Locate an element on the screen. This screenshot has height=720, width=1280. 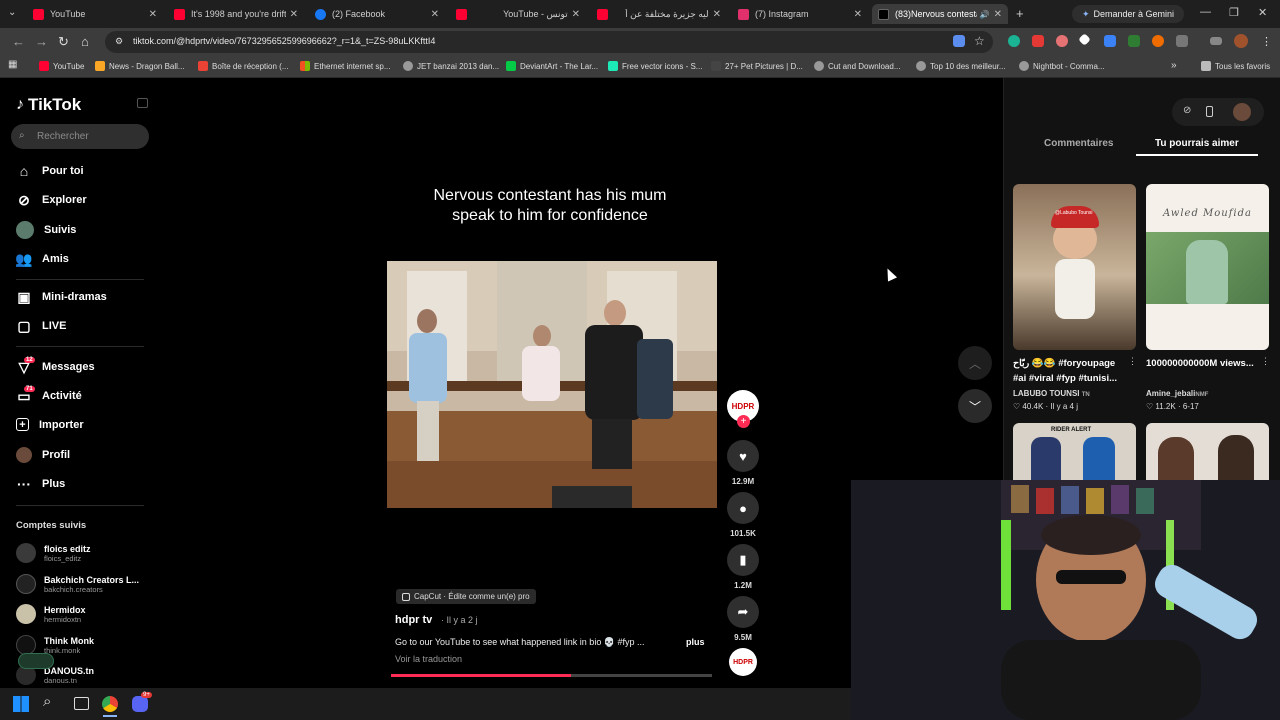
all-bookmarks-button: Tous les favoris is located at coordinates (1235, 66).